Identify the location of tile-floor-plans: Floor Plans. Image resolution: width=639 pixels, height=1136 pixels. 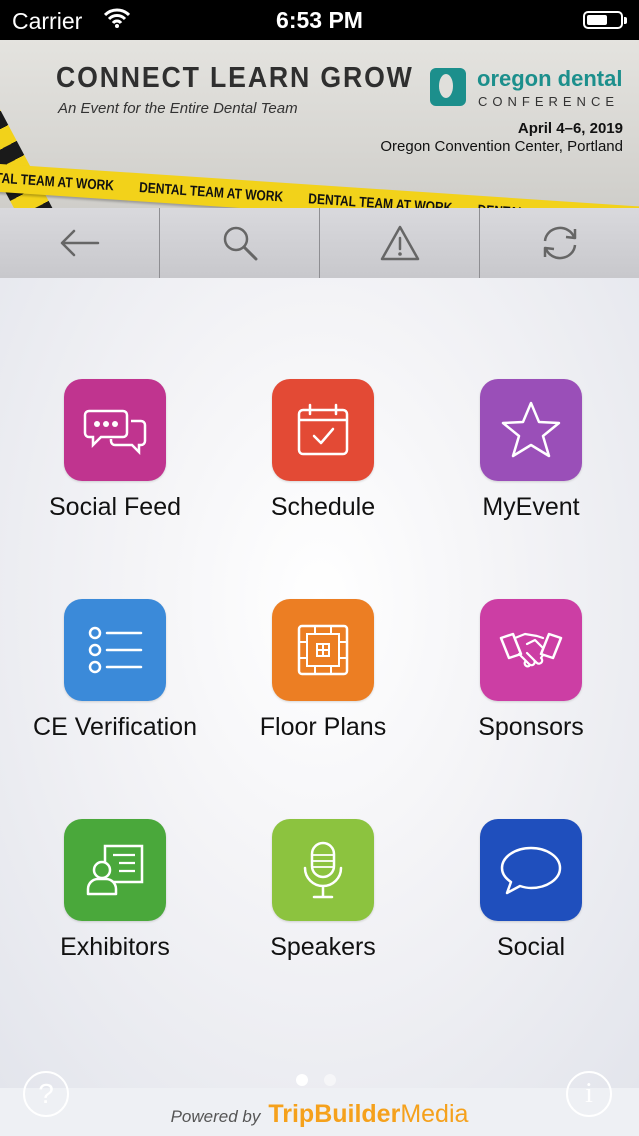
(323, 670).